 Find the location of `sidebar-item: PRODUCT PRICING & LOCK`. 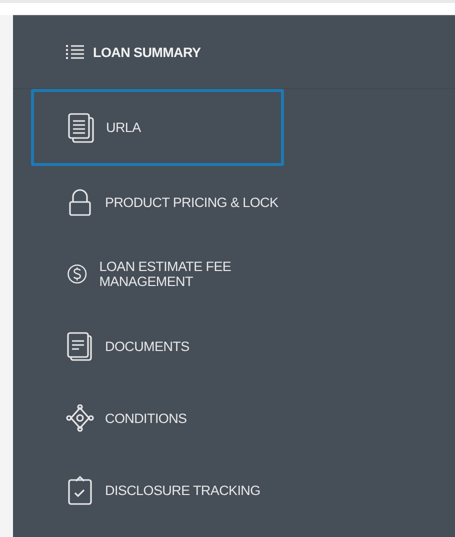

sidebar-item: PRODUCT PRICING & LOCK is located at coordinates (157, 202).